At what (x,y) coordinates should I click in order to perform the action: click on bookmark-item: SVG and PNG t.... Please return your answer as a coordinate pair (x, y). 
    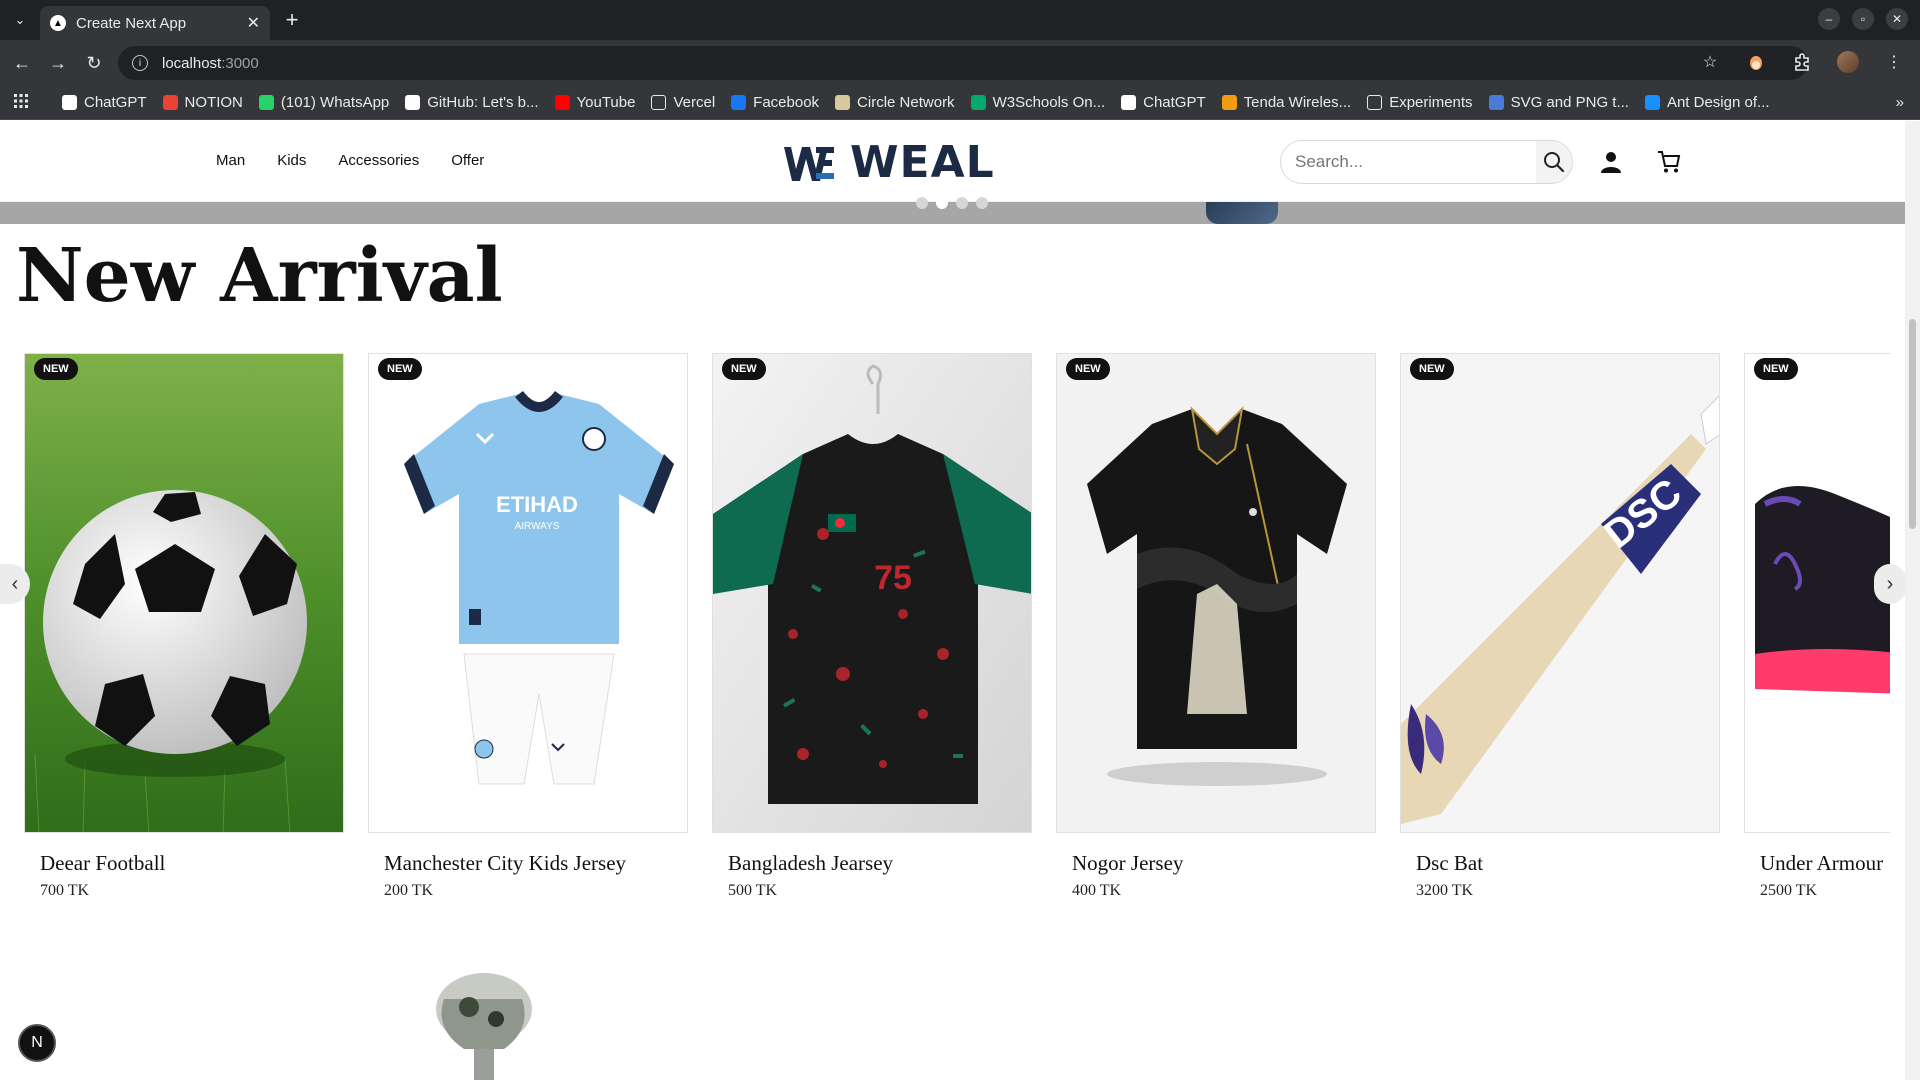
    Looking at the image, I should click on (1558, 102).